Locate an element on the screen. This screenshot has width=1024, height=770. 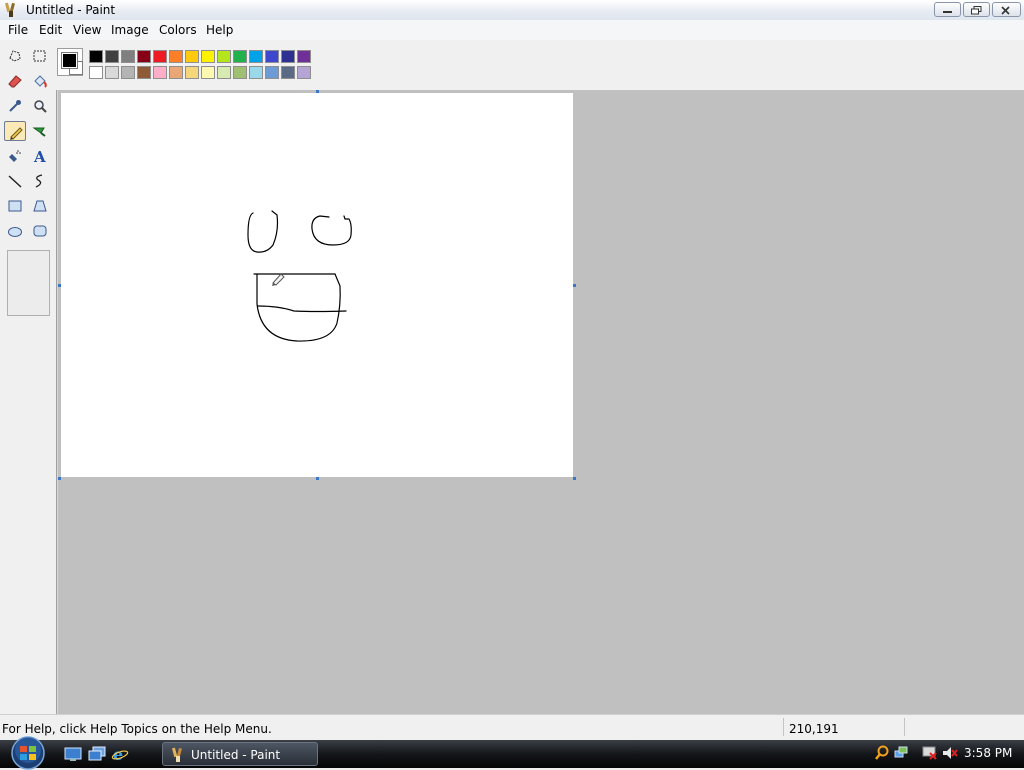
internet-explorer-icon: e is located at coordinates (120, 754).